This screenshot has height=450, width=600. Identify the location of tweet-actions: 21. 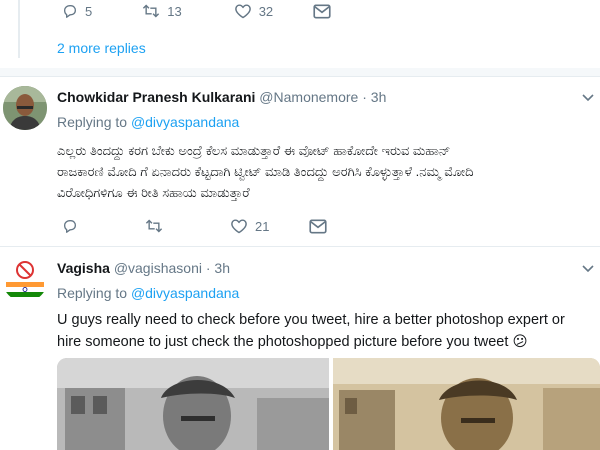
(195, 226).